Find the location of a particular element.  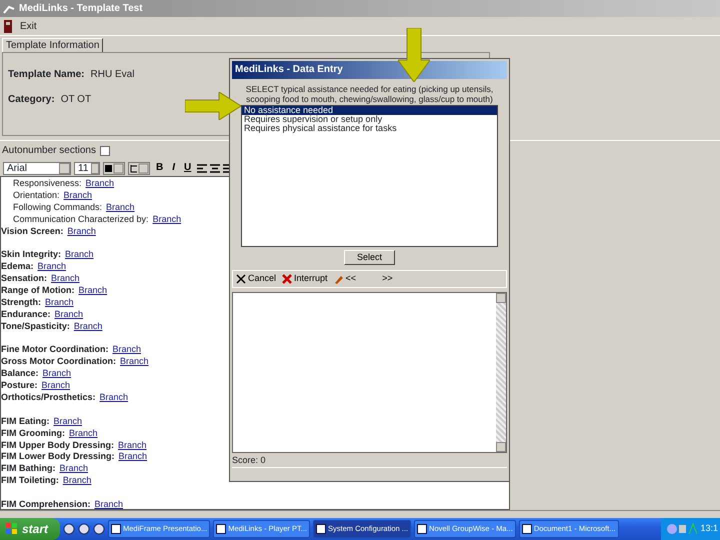

back-button: << is located at coordinates (345, 279).